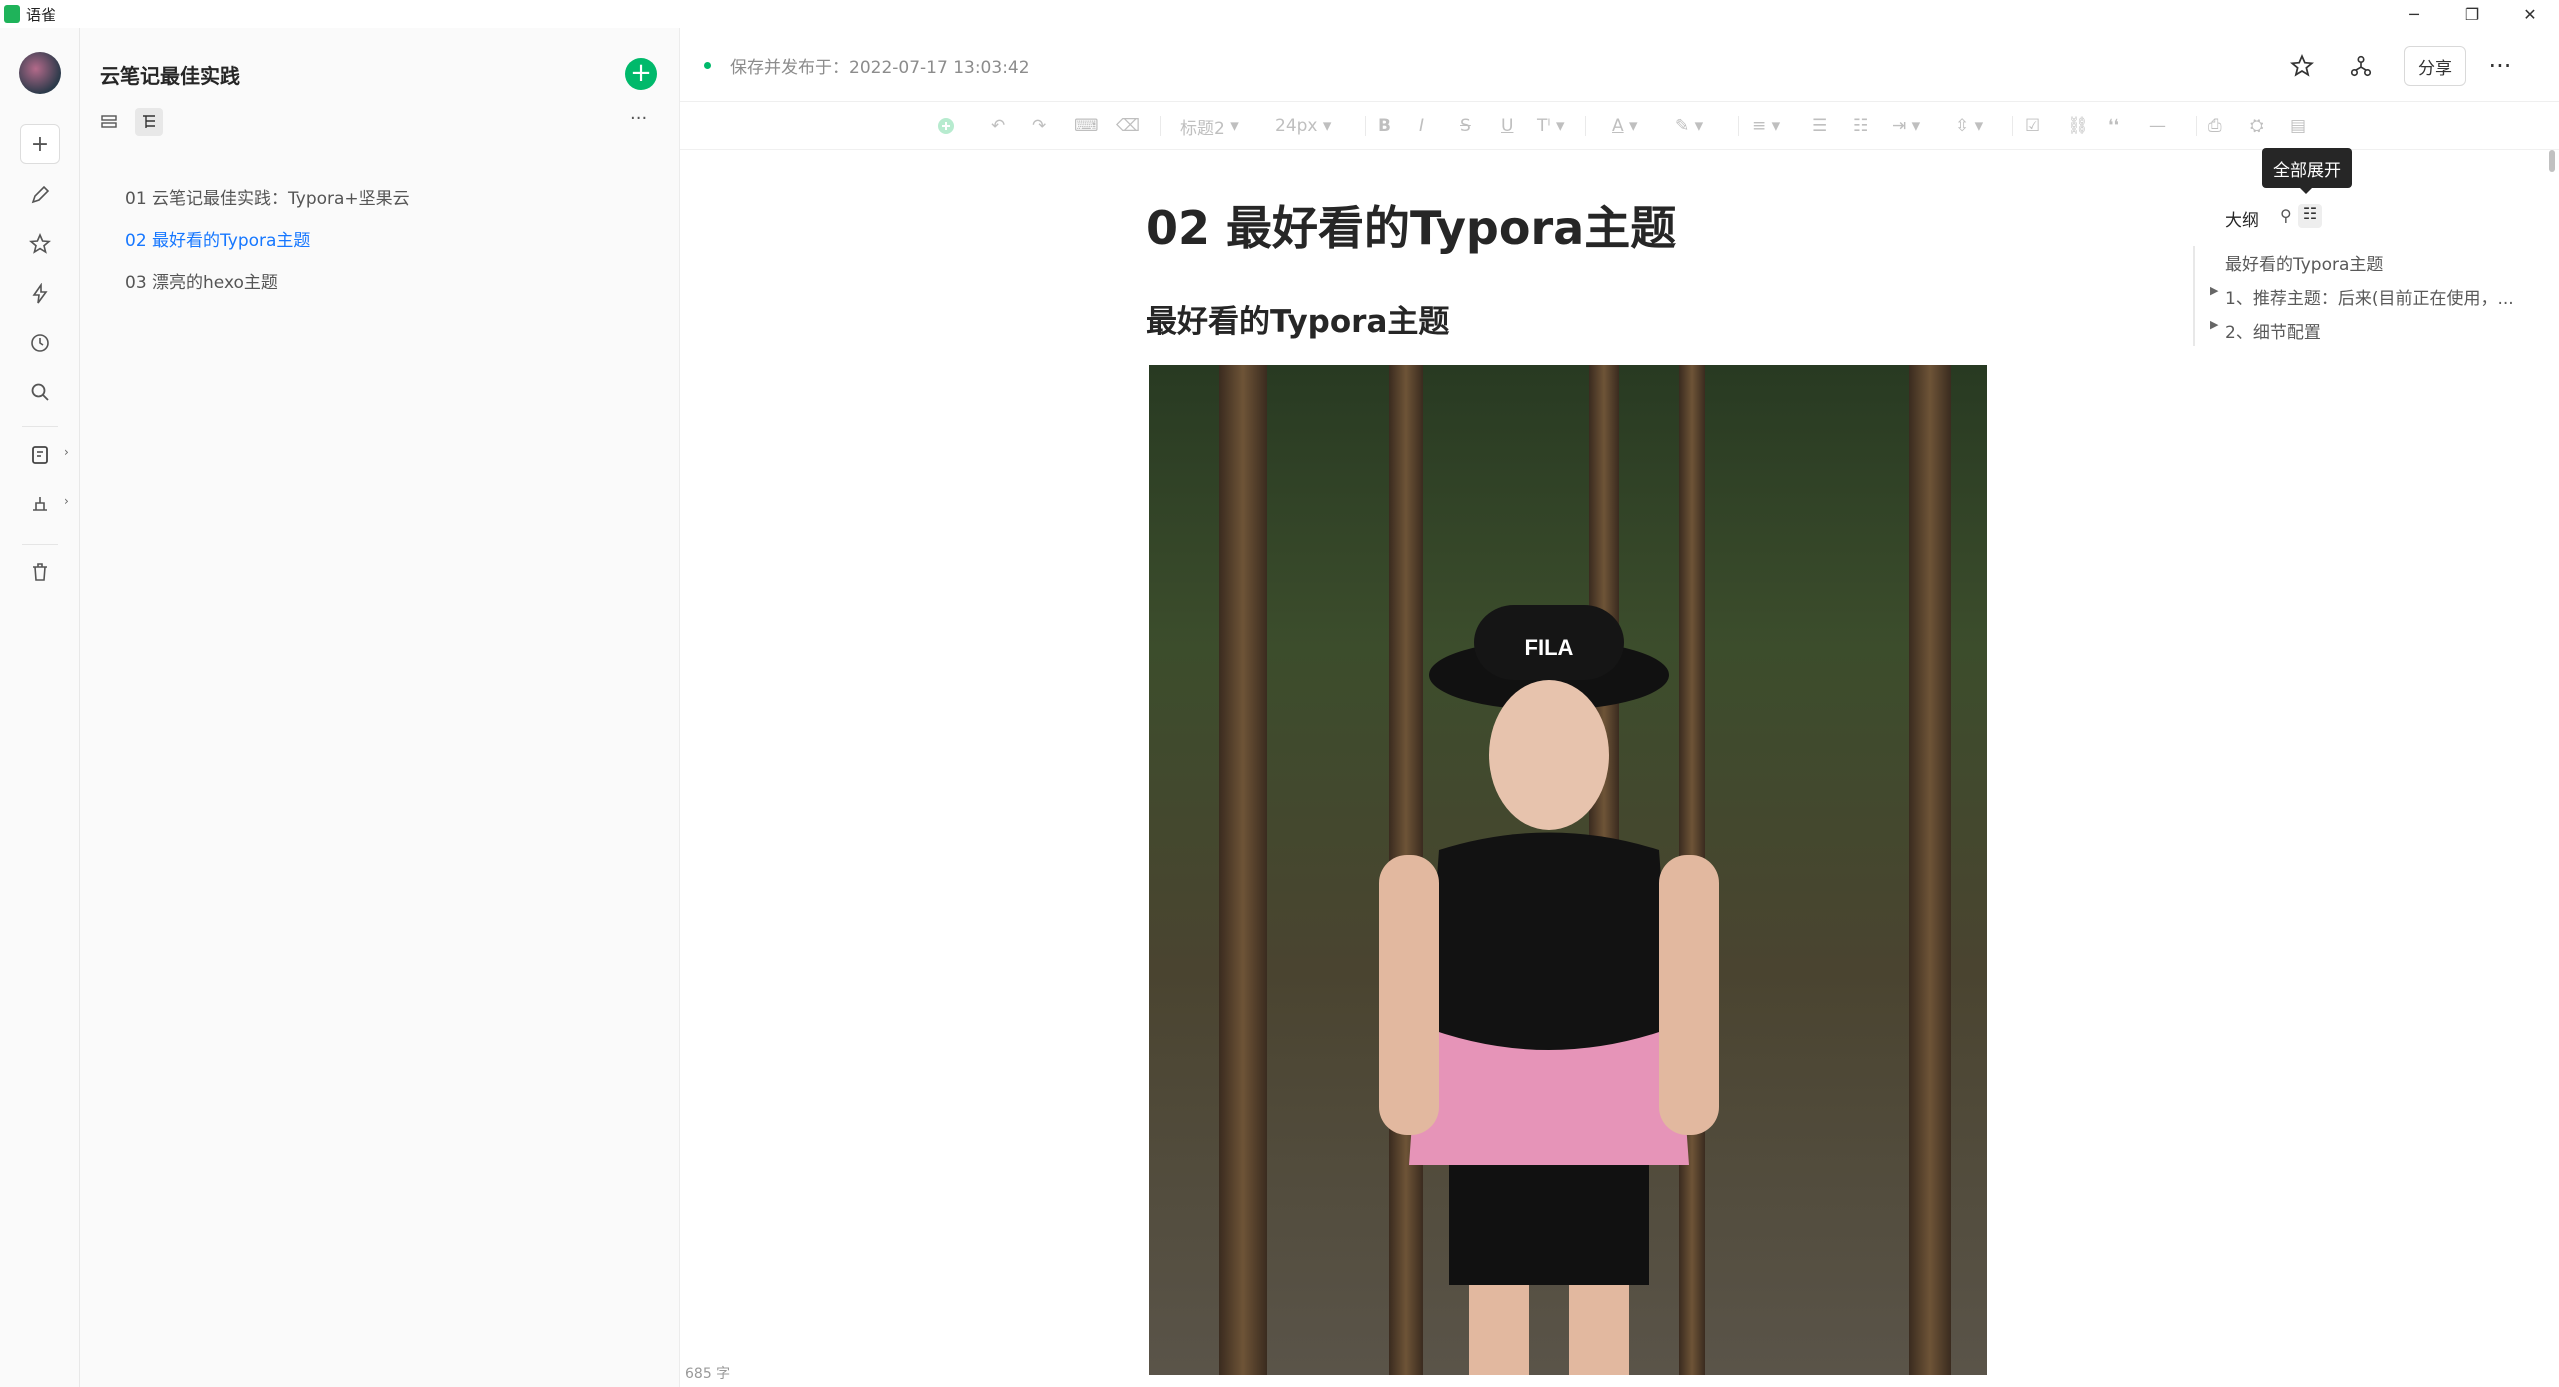 This screenshot has height=1387, width=2559. What do you see at coordinates (1507, 126) in the screenshot?
I see `underline-button: U` at bounding box center [1507, 126].